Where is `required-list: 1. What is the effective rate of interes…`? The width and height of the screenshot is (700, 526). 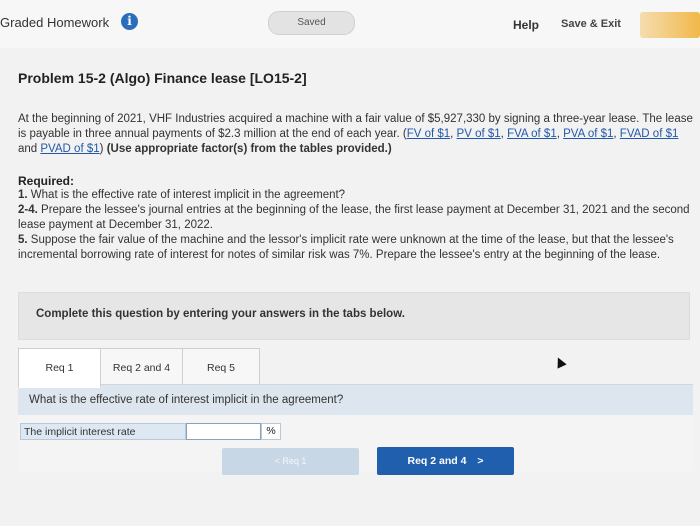
required-list: 1. What is the effective rate of interes… is located at coordinates (355, 225).